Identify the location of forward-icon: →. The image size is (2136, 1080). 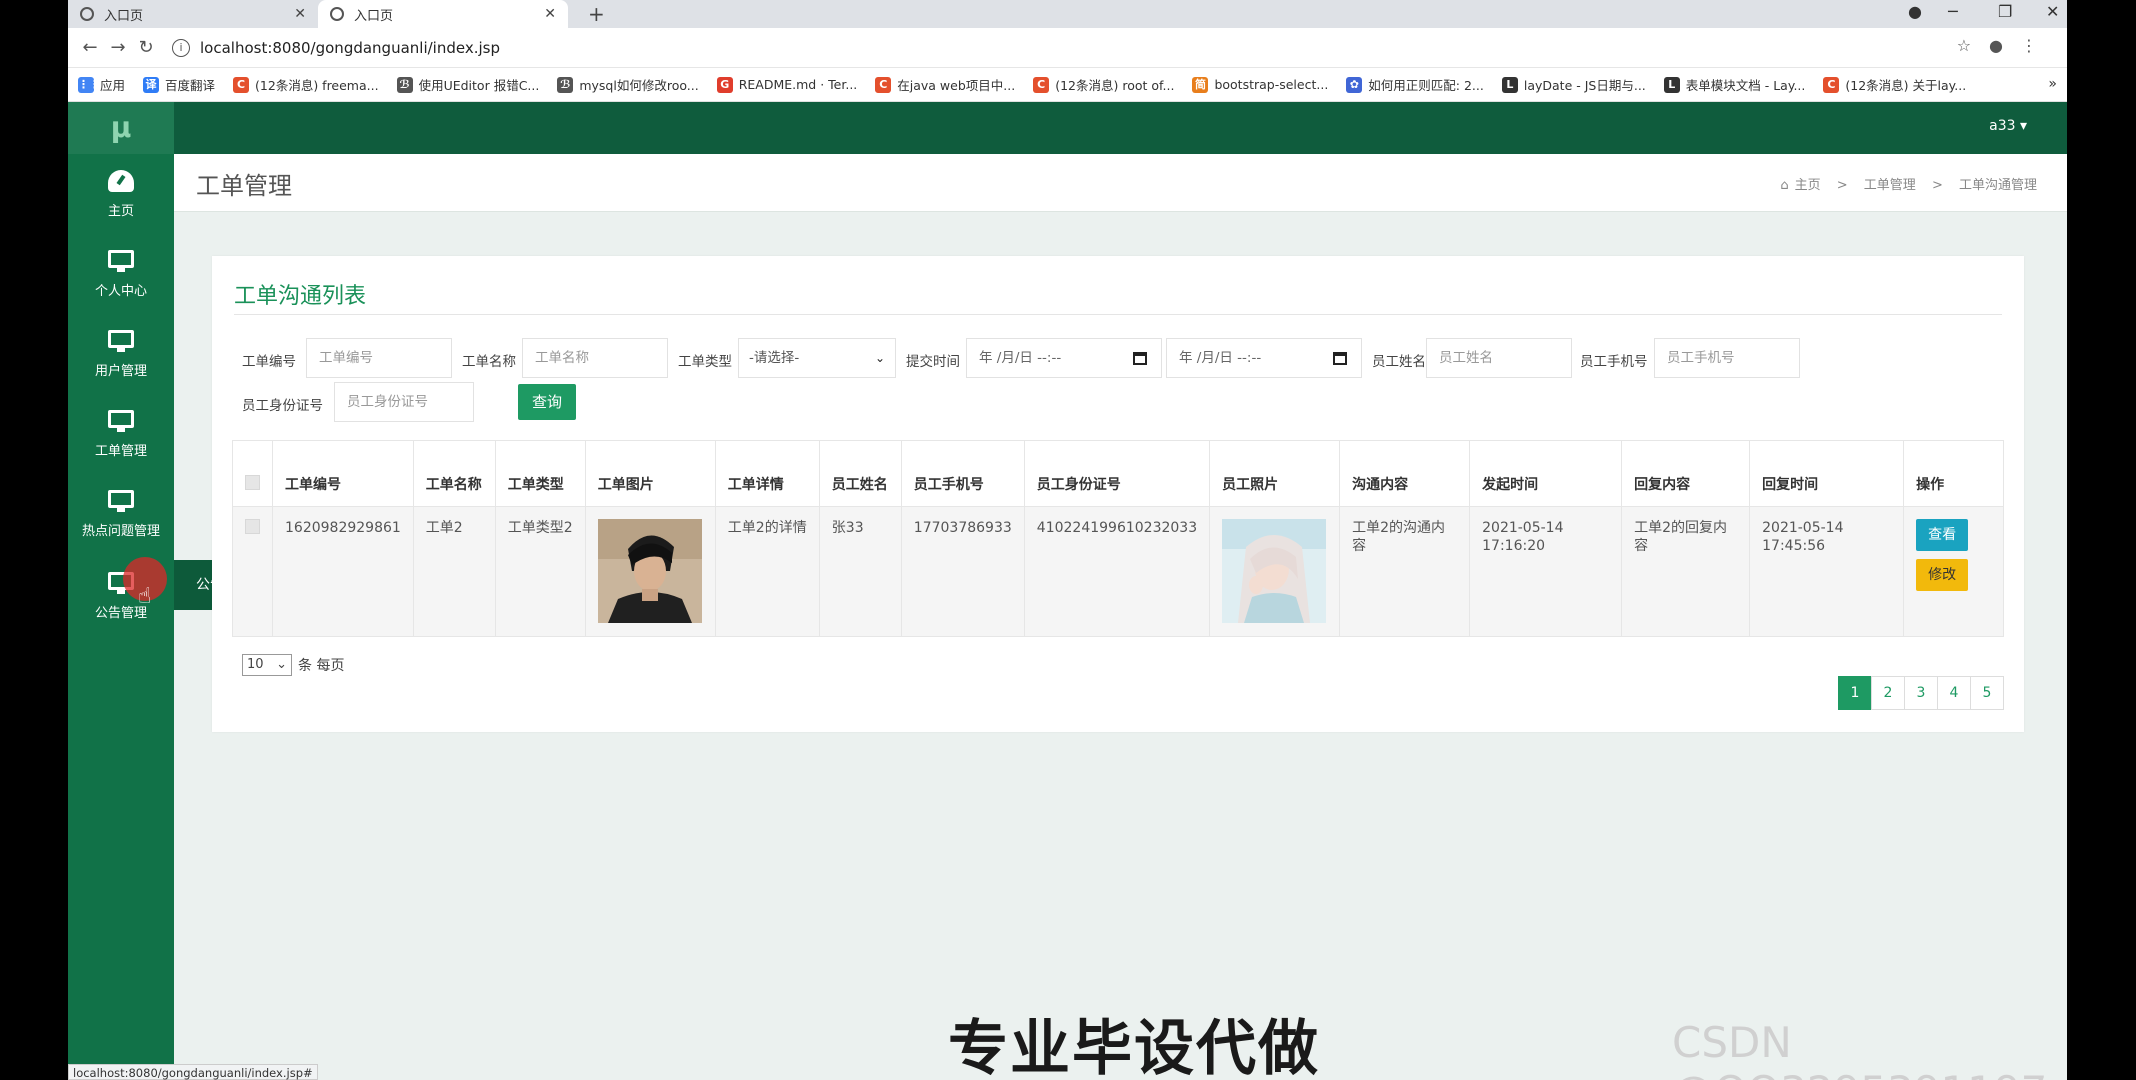
(118, 47).